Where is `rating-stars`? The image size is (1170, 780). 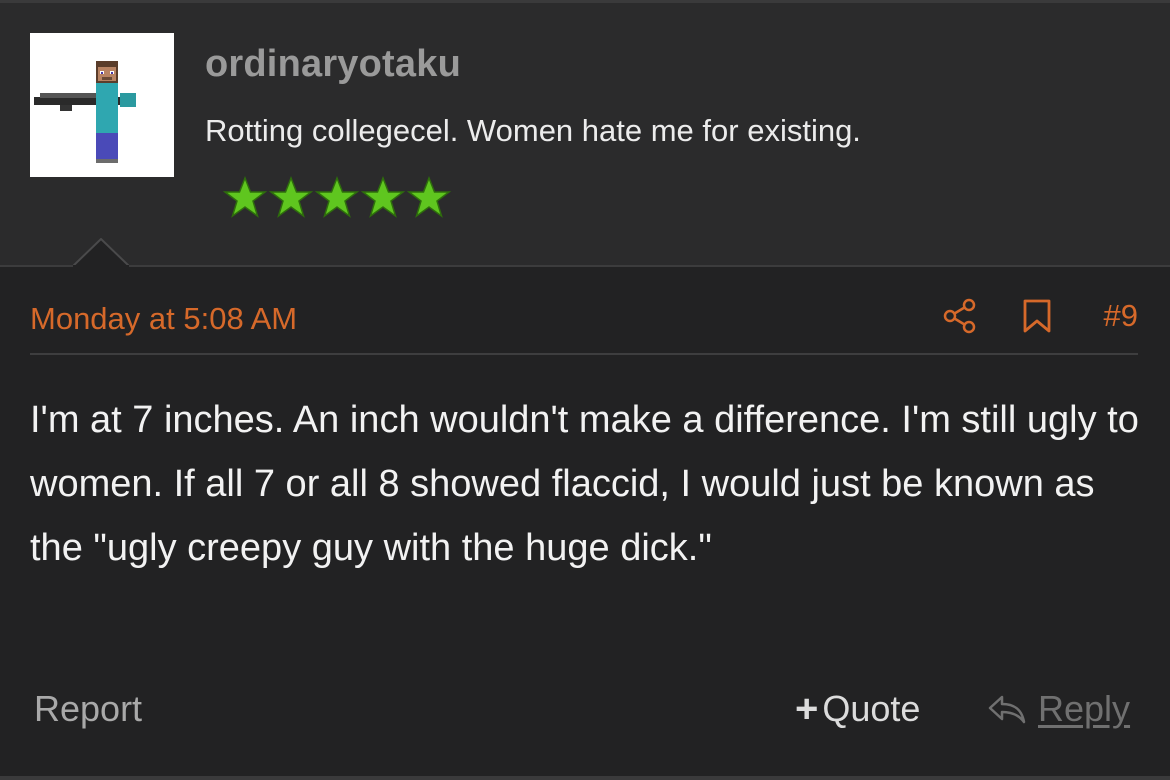
rating-stars is located at coordinates (337, 200).